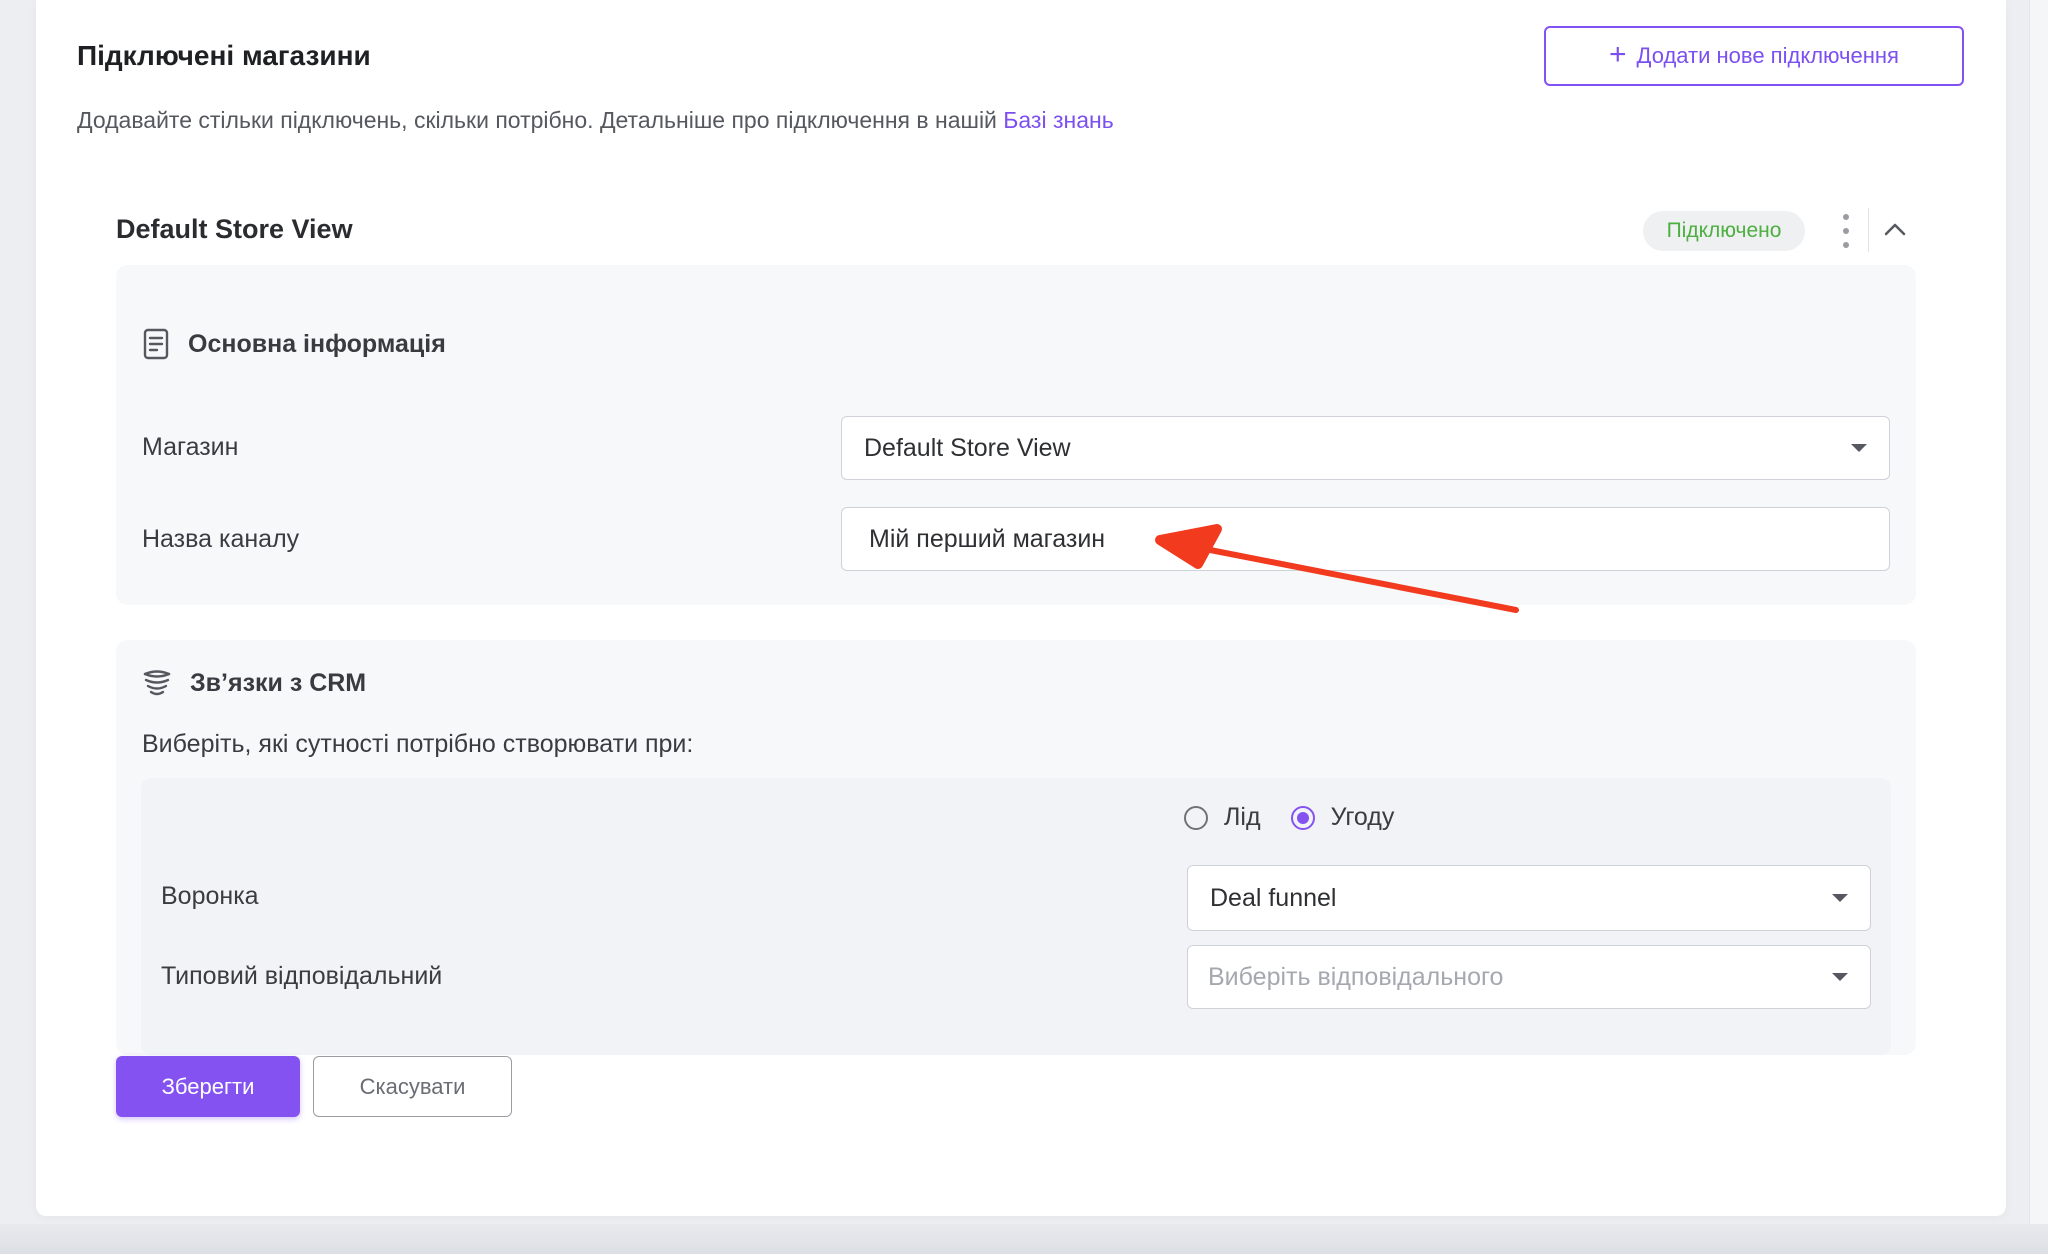  I want to click on knowledge-base-link: Базі знань, so click(1058, 120).